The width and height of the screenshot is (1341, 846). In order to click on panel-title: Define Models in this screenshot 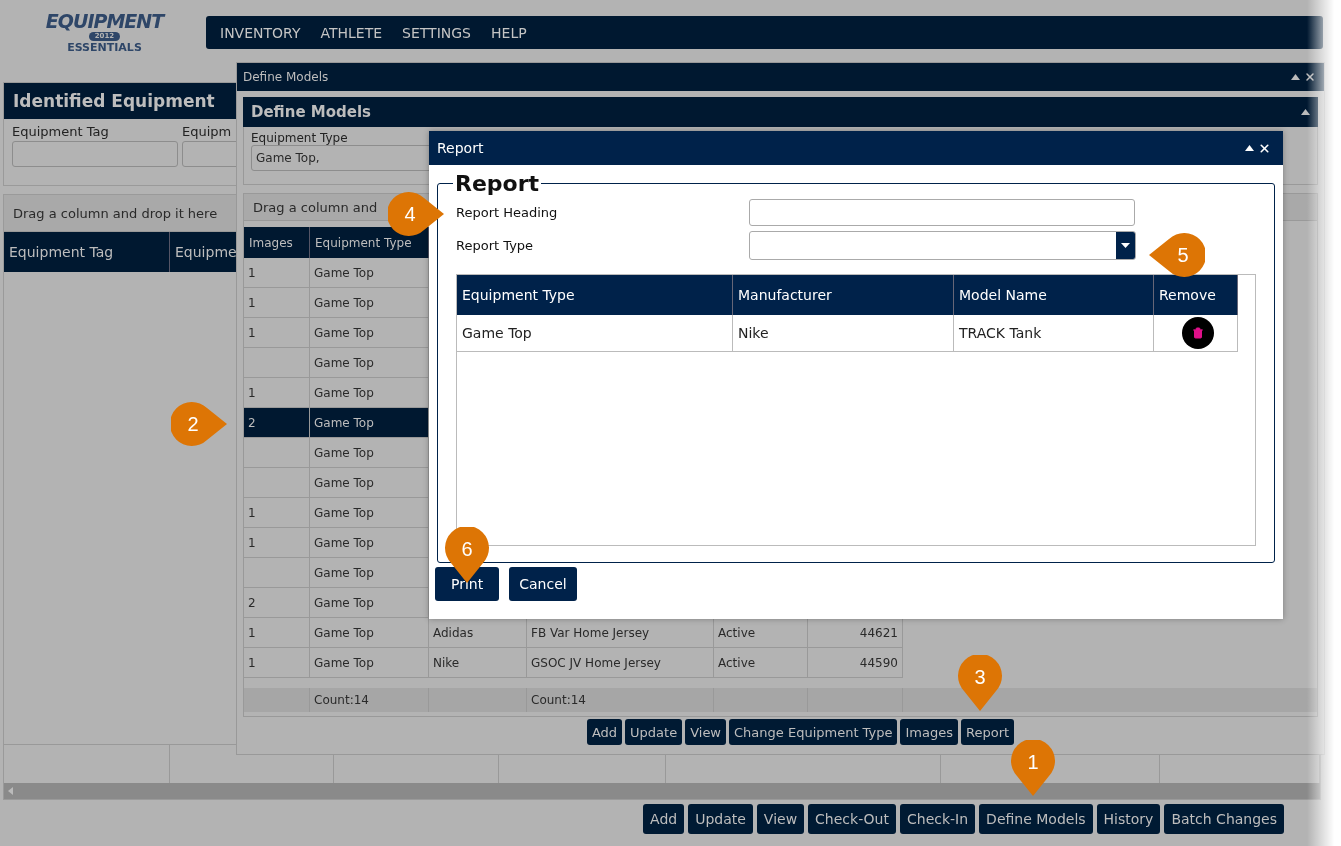, I will do `click(311, 112)`.